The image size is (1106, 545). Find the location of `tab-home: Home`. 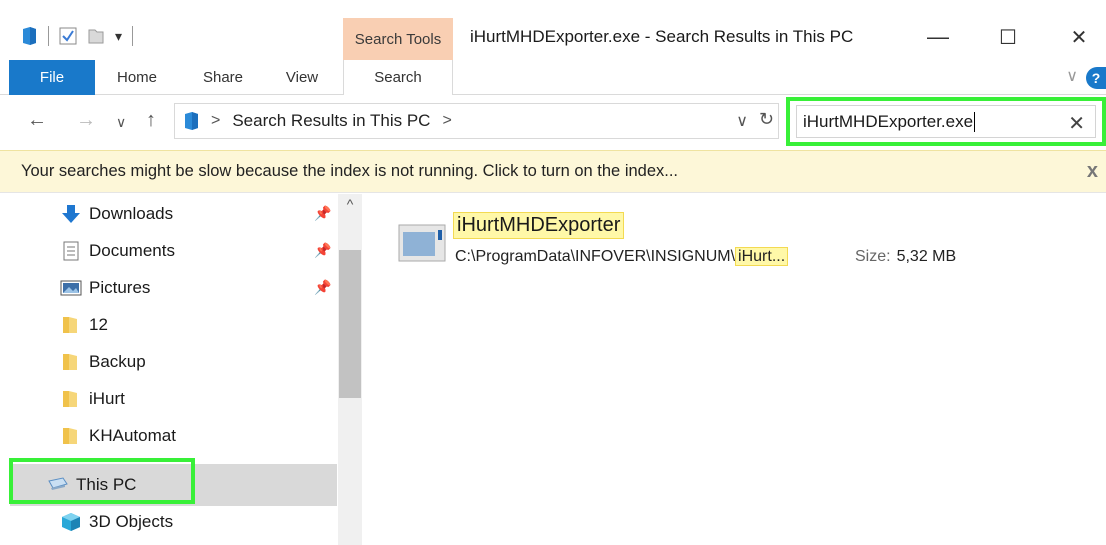

tab-home: Home is located at coordinates (137, 77).